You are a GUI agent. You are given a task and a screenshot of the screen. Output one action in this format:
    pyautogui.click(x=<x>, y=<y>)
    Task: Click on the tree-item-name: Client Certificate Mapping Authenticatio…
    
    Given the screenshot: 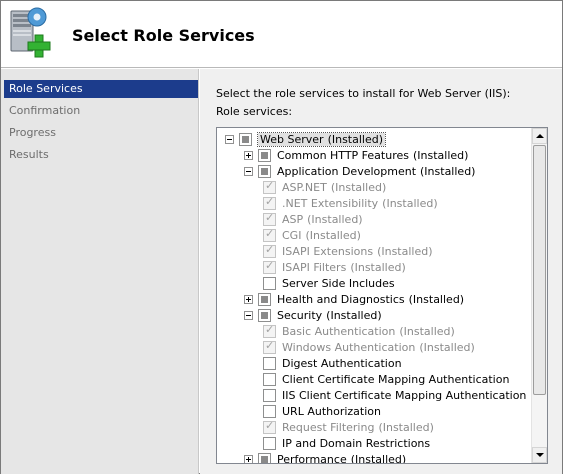 What is the action you would take?
    pyautogui.click(x=396, y=379)
    